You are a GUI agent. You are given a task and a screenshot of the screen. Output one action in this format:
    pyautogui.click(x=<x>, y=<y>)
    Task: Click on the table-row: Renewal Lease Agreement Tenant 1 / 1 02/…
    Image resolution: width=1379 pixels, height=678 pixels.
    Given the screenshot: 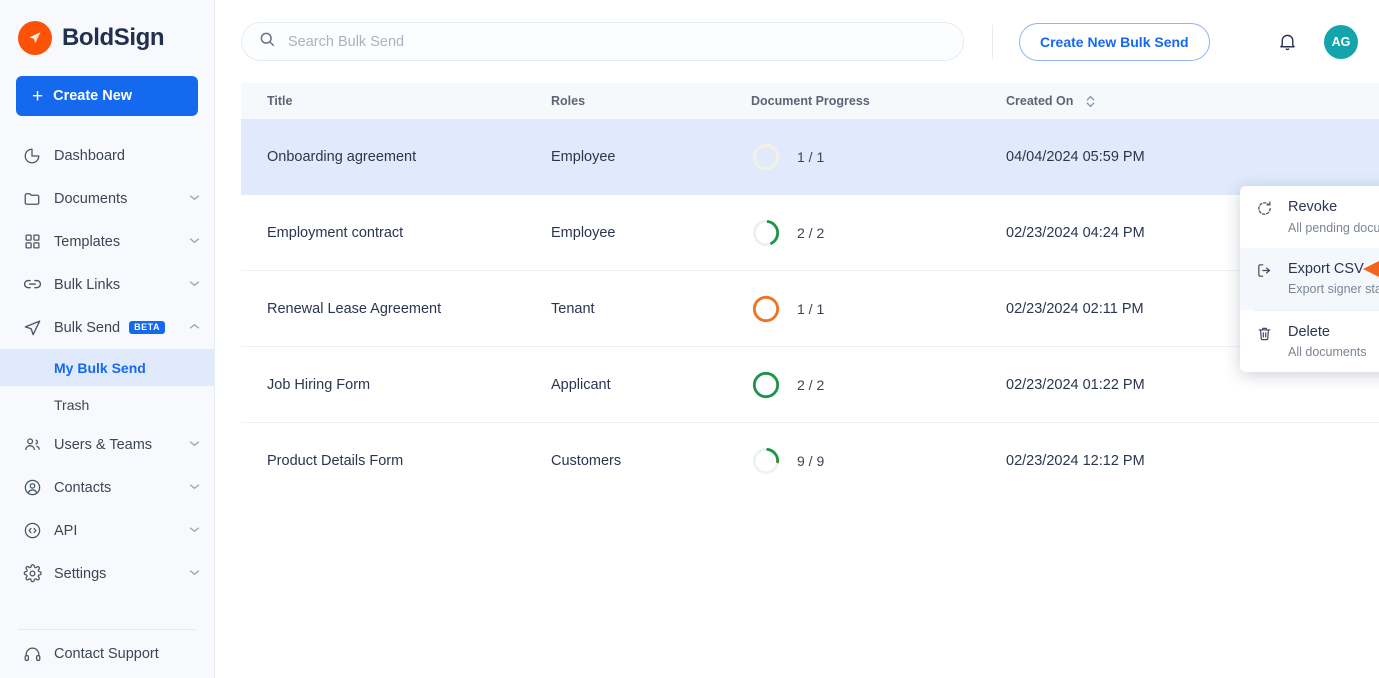 What is the action you would take?
    pyautogui.click(x=810, y=309)
    